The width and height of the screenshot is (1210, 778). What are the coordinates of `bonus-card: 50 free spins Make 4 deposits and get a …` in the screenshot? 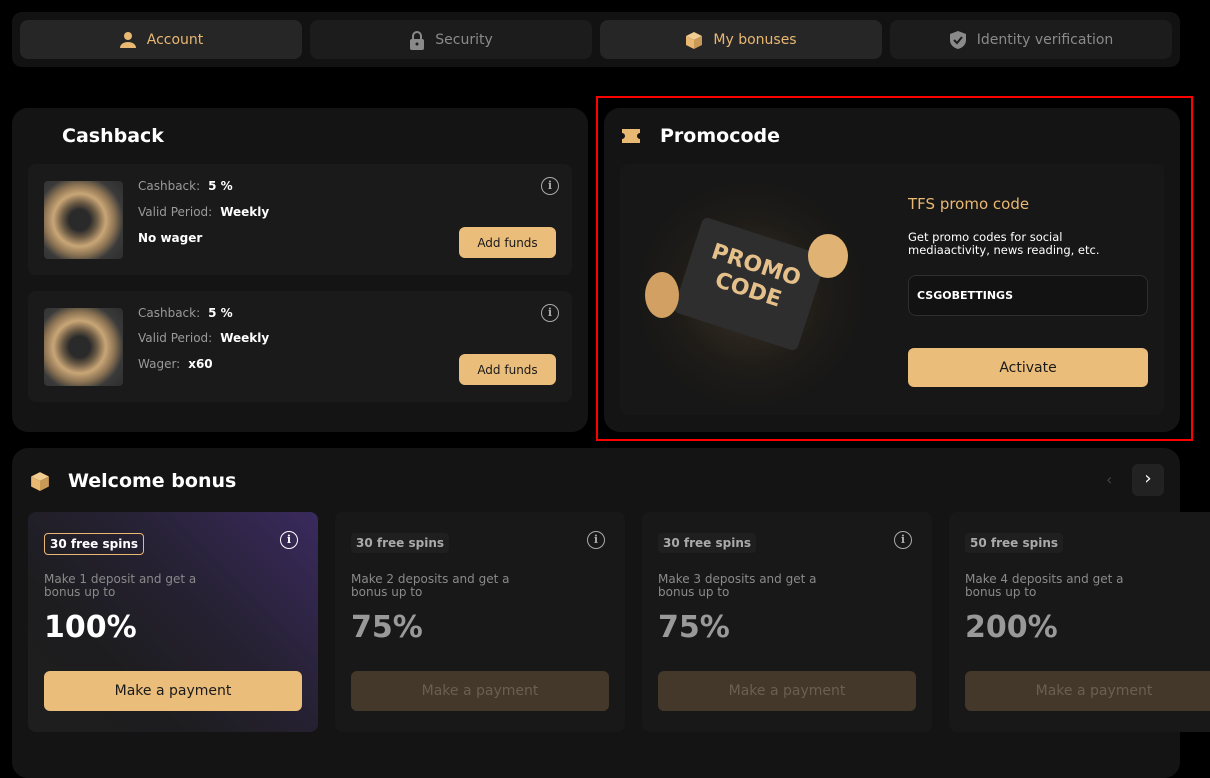 It's located at (1079, 622).